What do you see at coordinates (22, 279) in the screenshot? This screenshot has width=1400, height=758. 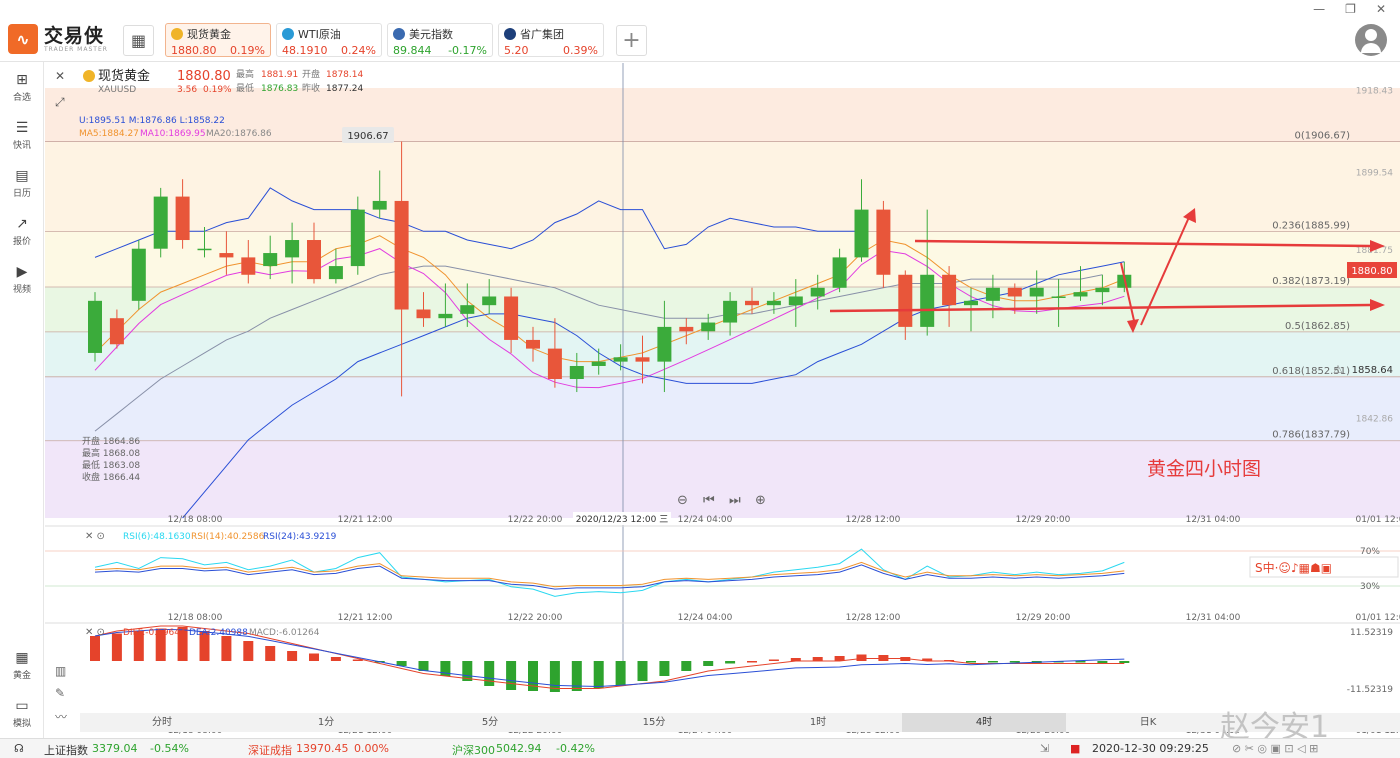 I see `sidebar-item-video: ▶ 视频` at bounding box center [22, 279].